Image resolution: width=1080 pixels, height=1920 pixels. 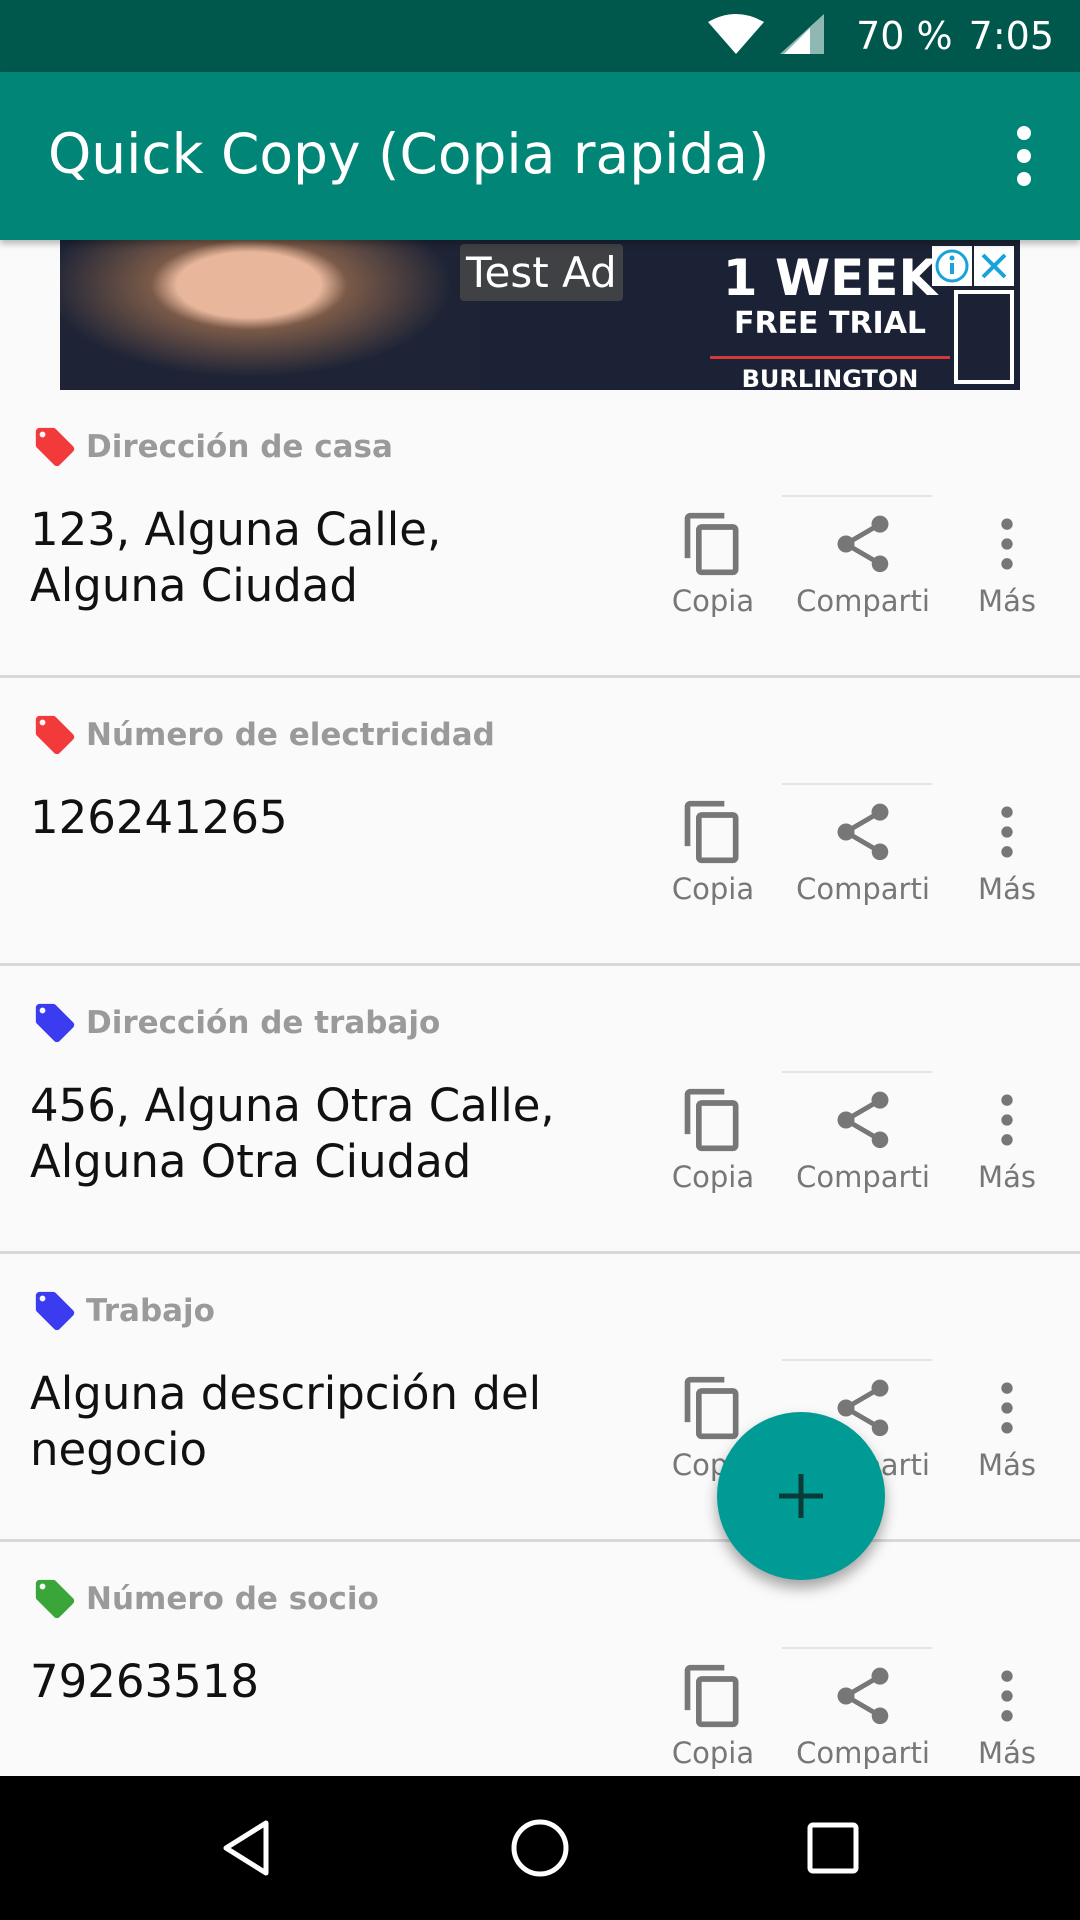 I want to click on tag-row: Trabajo, so click(x=123, y=1311).